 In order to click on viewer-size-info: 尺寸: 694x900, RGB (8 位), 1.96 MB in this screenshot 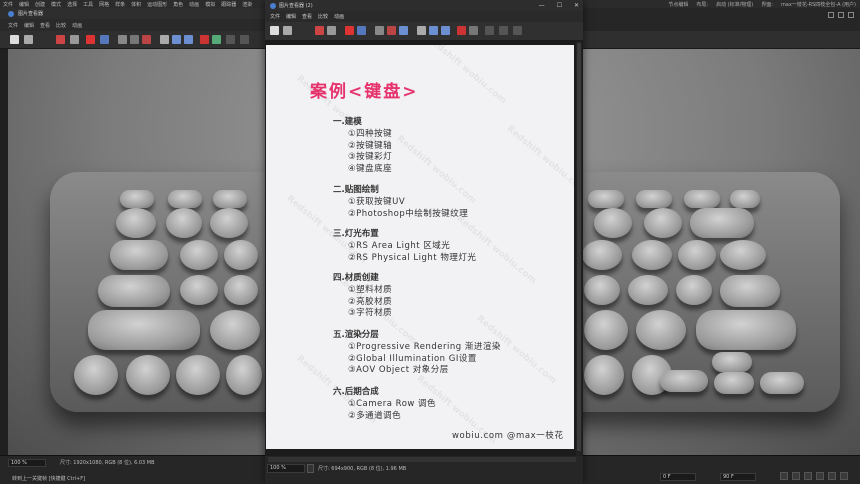, I will do `click(362, 469)`.